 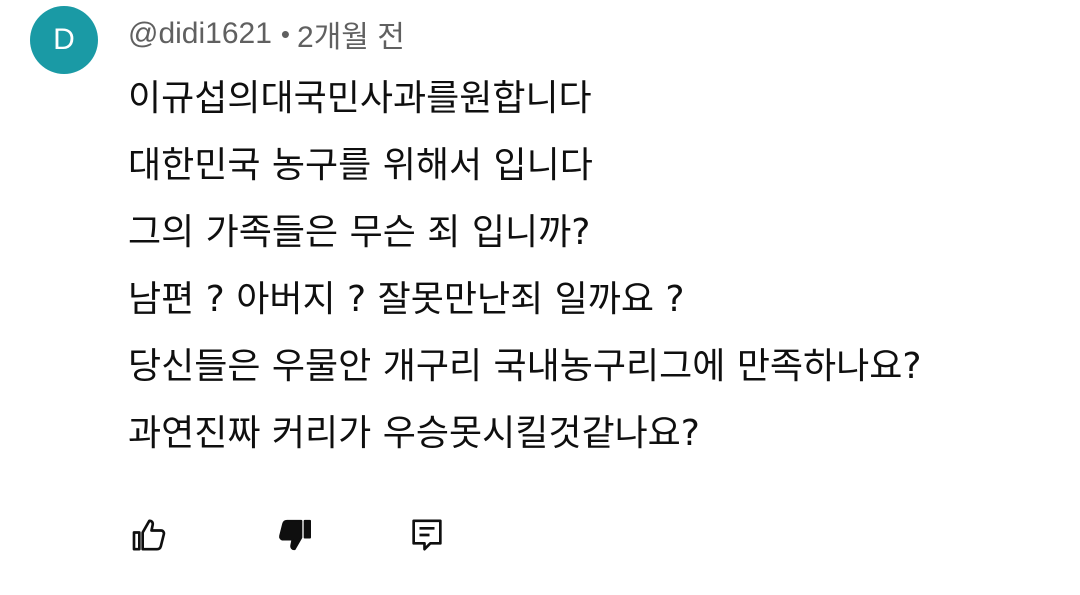 I want to click on comment-line-5: 당신들은 우물안 개구리 국내농구리그에 만족하나요?, so click(x=525, y=366).